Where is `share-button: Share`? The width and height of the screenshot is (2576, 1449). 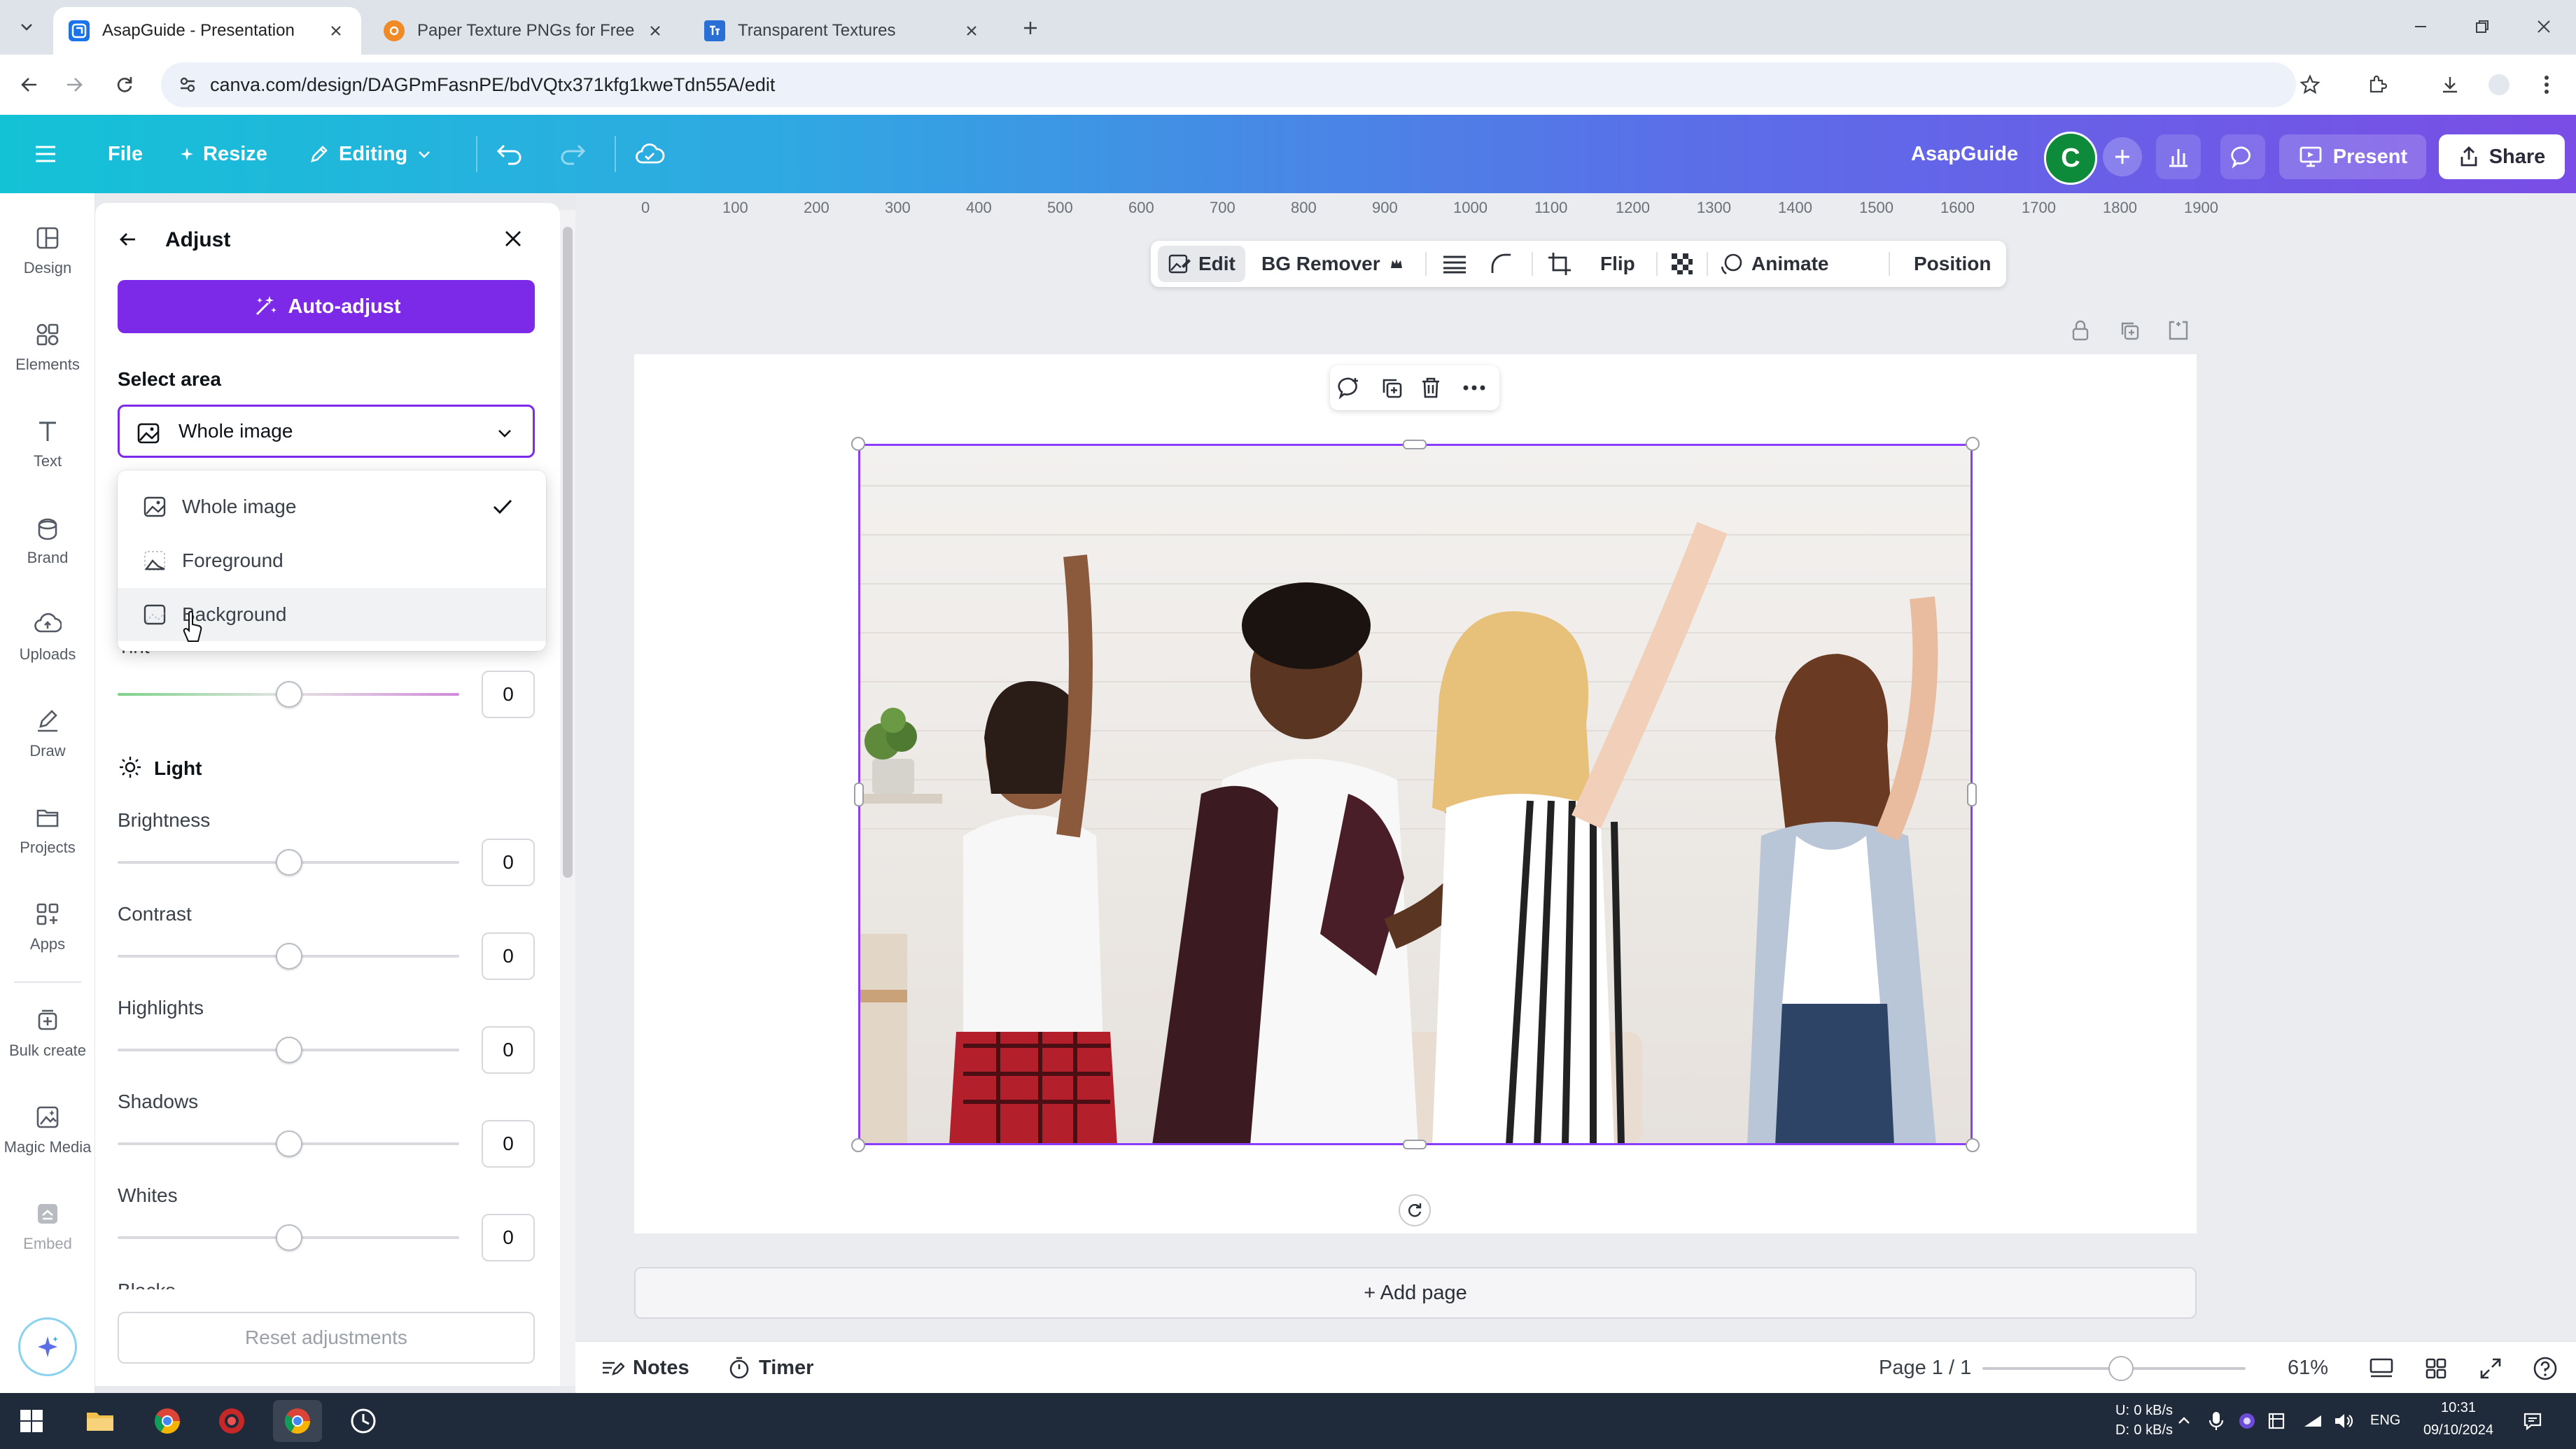
share-button: Share is located at coordinates (2502, 156).